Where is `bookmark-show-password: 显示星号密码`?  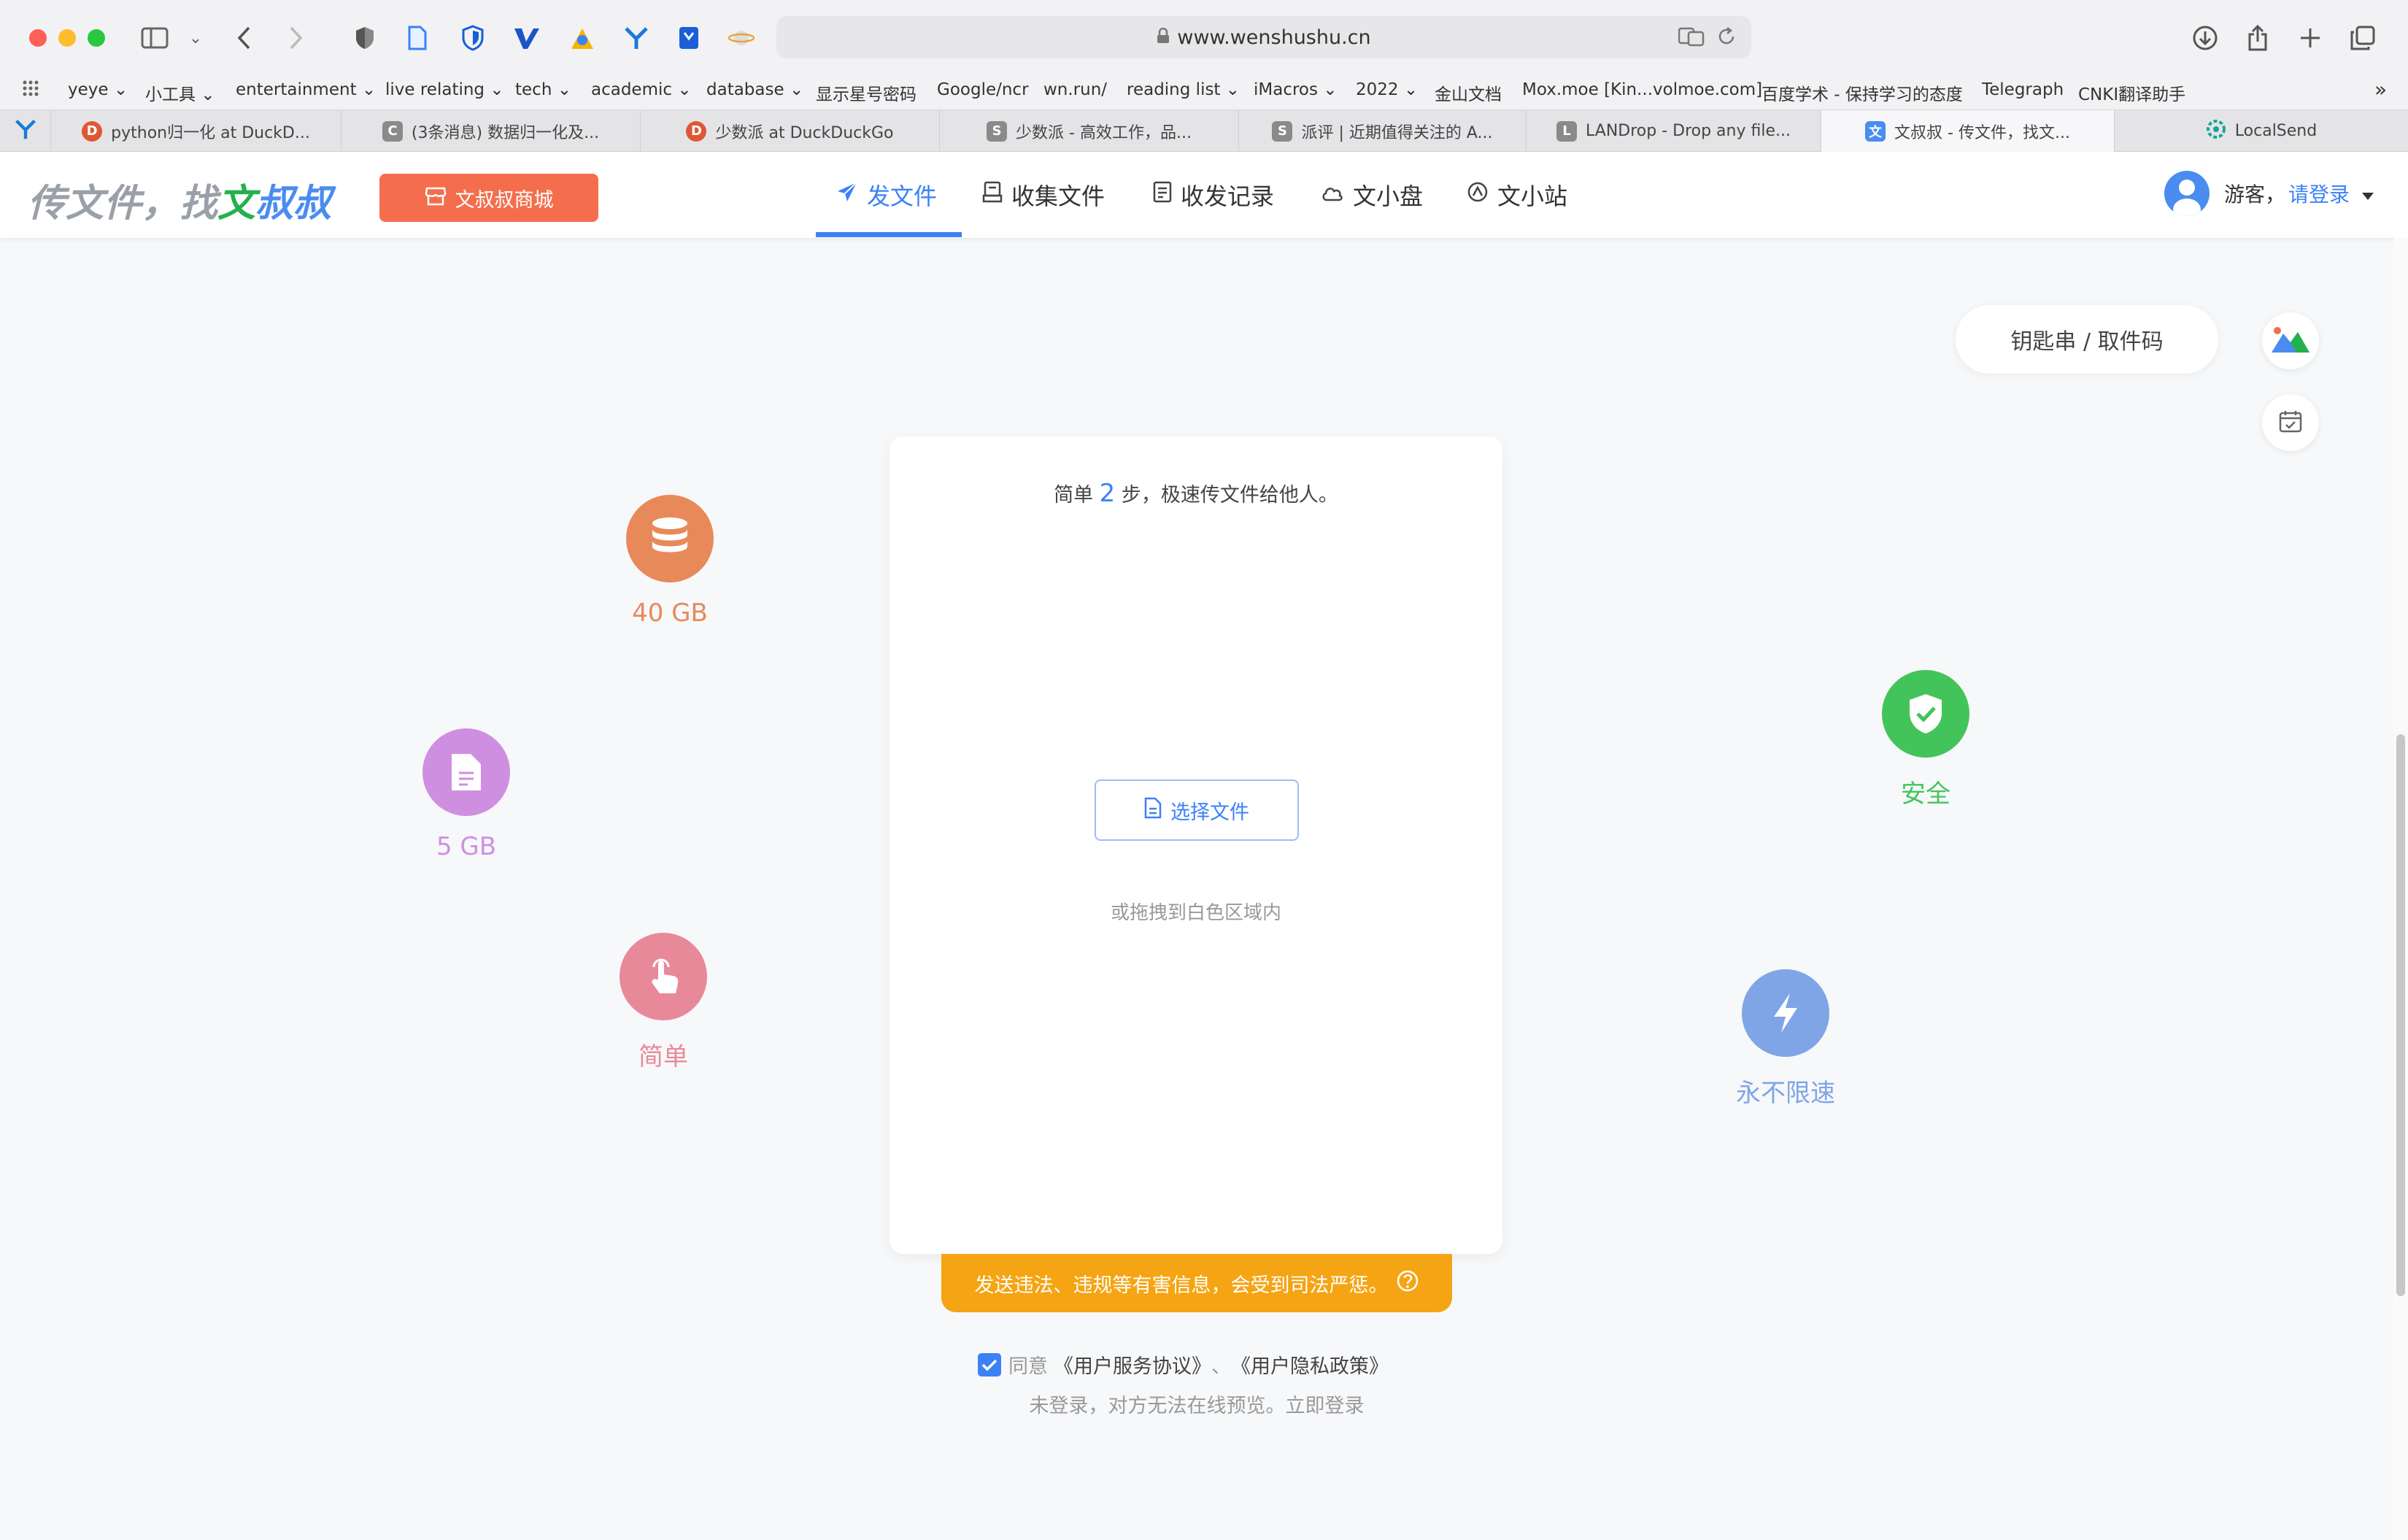 bookmark-show-password: 显示星号密码 is located at coordinates (866, 92).